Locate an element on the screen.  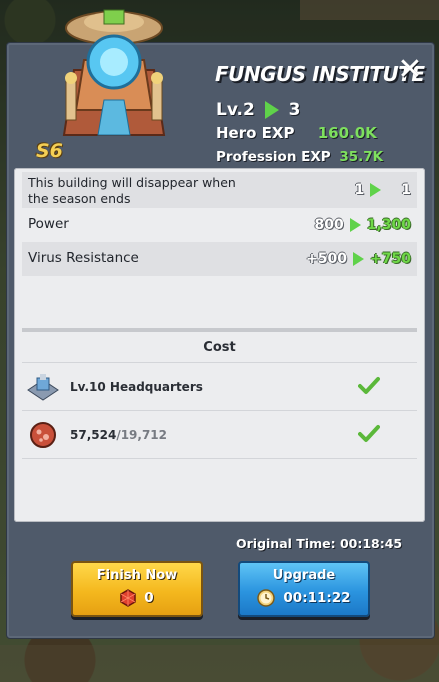
attribute-to: 1 is located at coordinates (406, 190).